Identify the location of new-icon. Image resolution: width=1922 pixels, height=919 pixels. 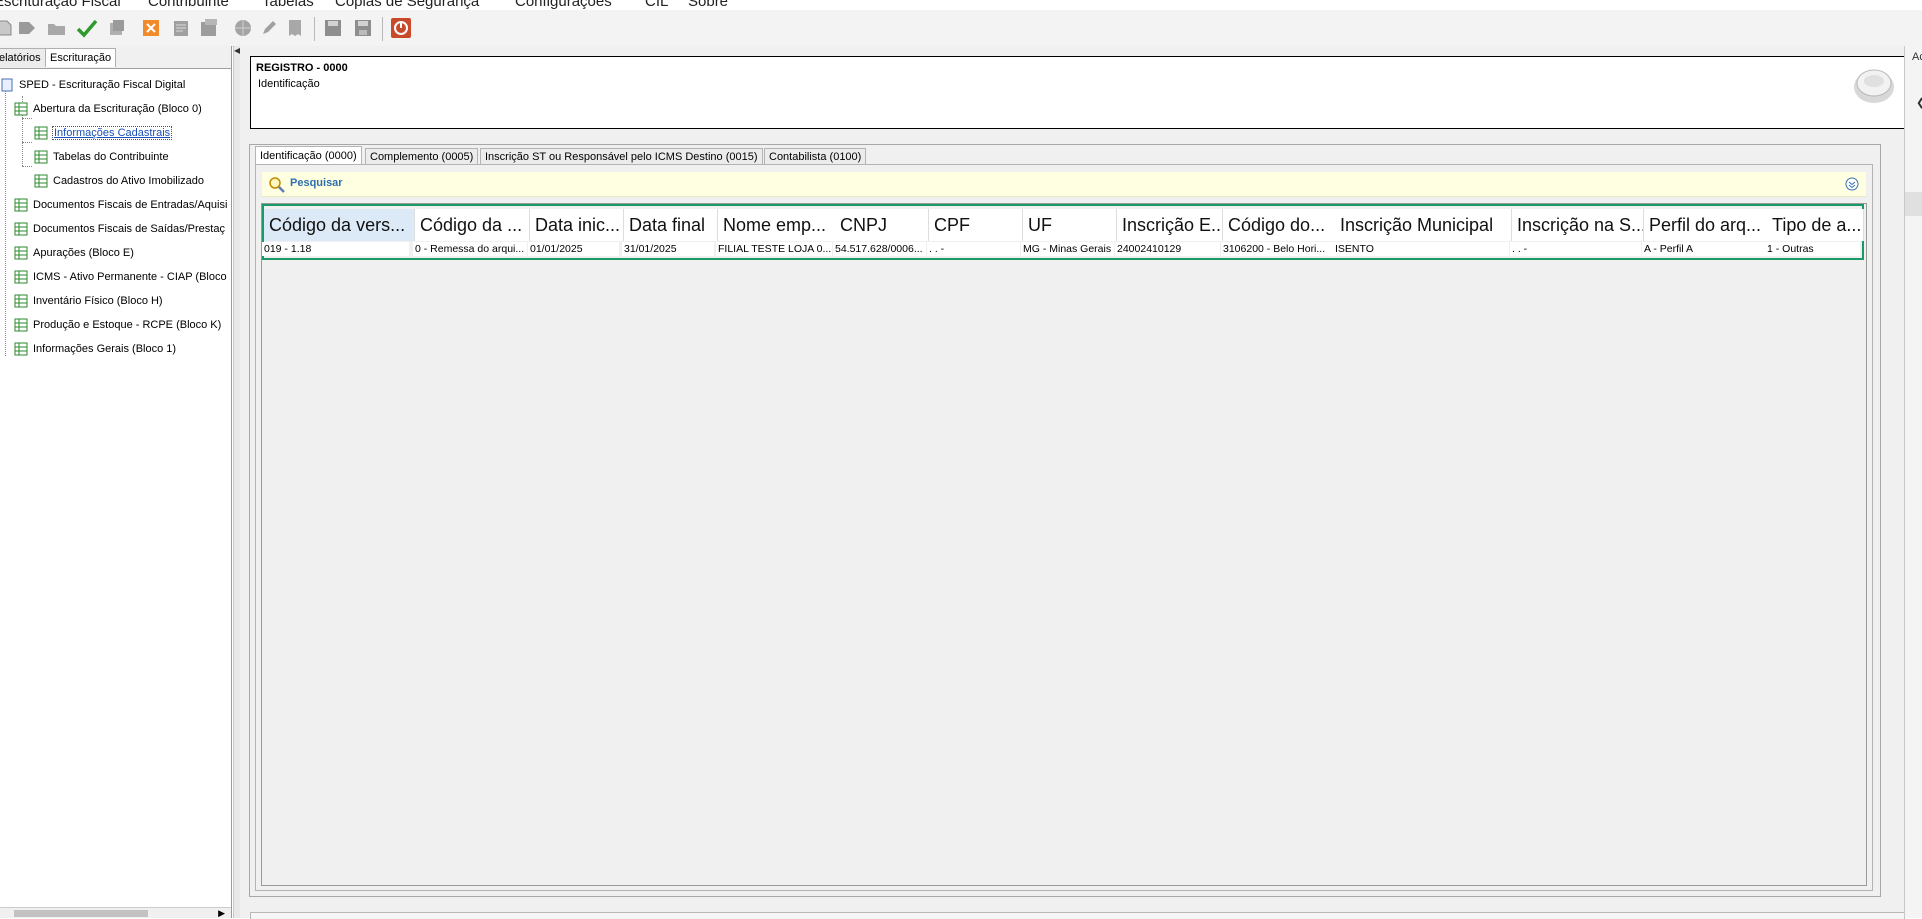
(8, 28).